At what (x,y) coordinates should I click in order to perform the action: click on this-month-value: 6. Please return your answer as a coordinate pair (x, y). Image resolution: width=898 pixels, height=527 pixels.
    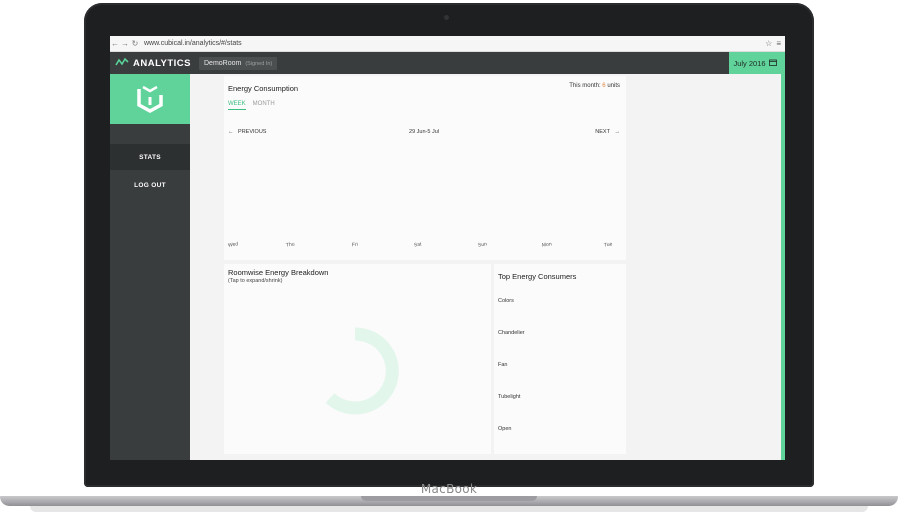
    Looking at the image, I should click on (604, 86).